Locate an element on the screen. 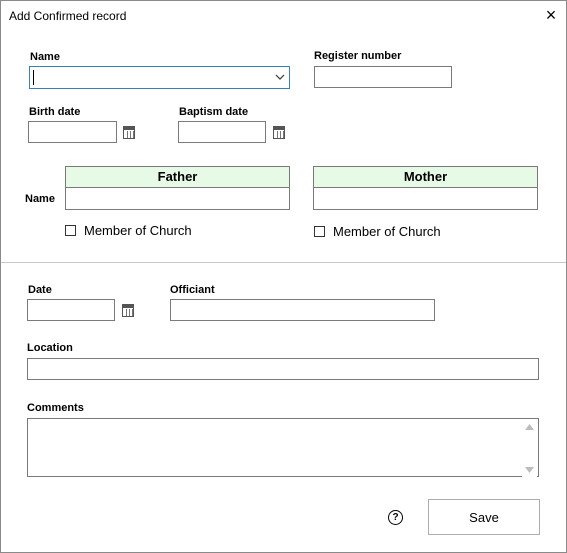  father-name-input is located at coordinates (177, 198).